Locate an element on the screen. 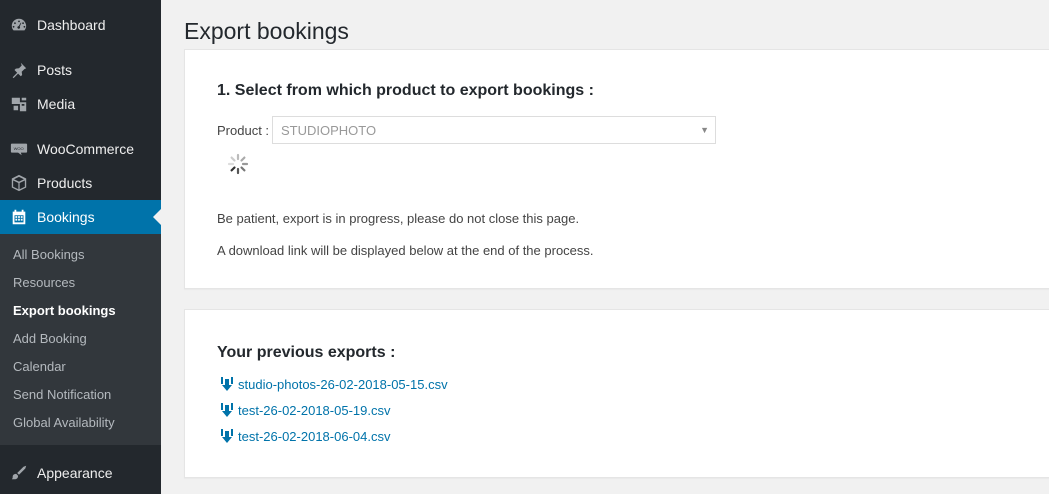 The width and height of the screenshot is (1049, 494). menu-label: Dashboard is located at coordinates (71, 25).